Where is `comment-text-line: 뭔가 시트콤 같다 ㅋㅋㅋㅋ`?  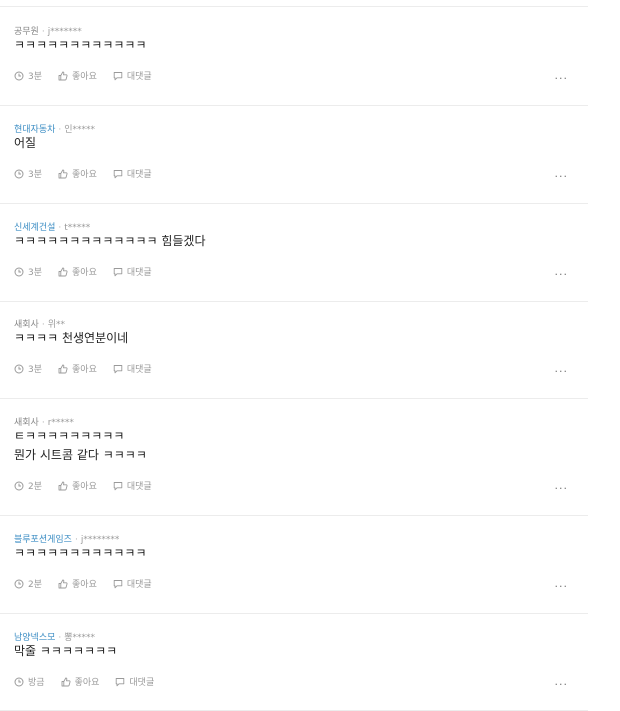 comment-text-line: 뭔가 시트콤 같다 ㅋㅋㅋㅋ is located at coordinates (80, 455).